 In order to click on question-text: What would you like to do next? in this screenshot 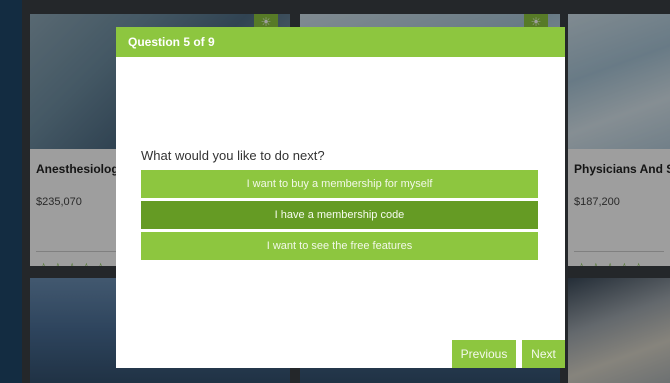, I will do `click(233, 155)`.